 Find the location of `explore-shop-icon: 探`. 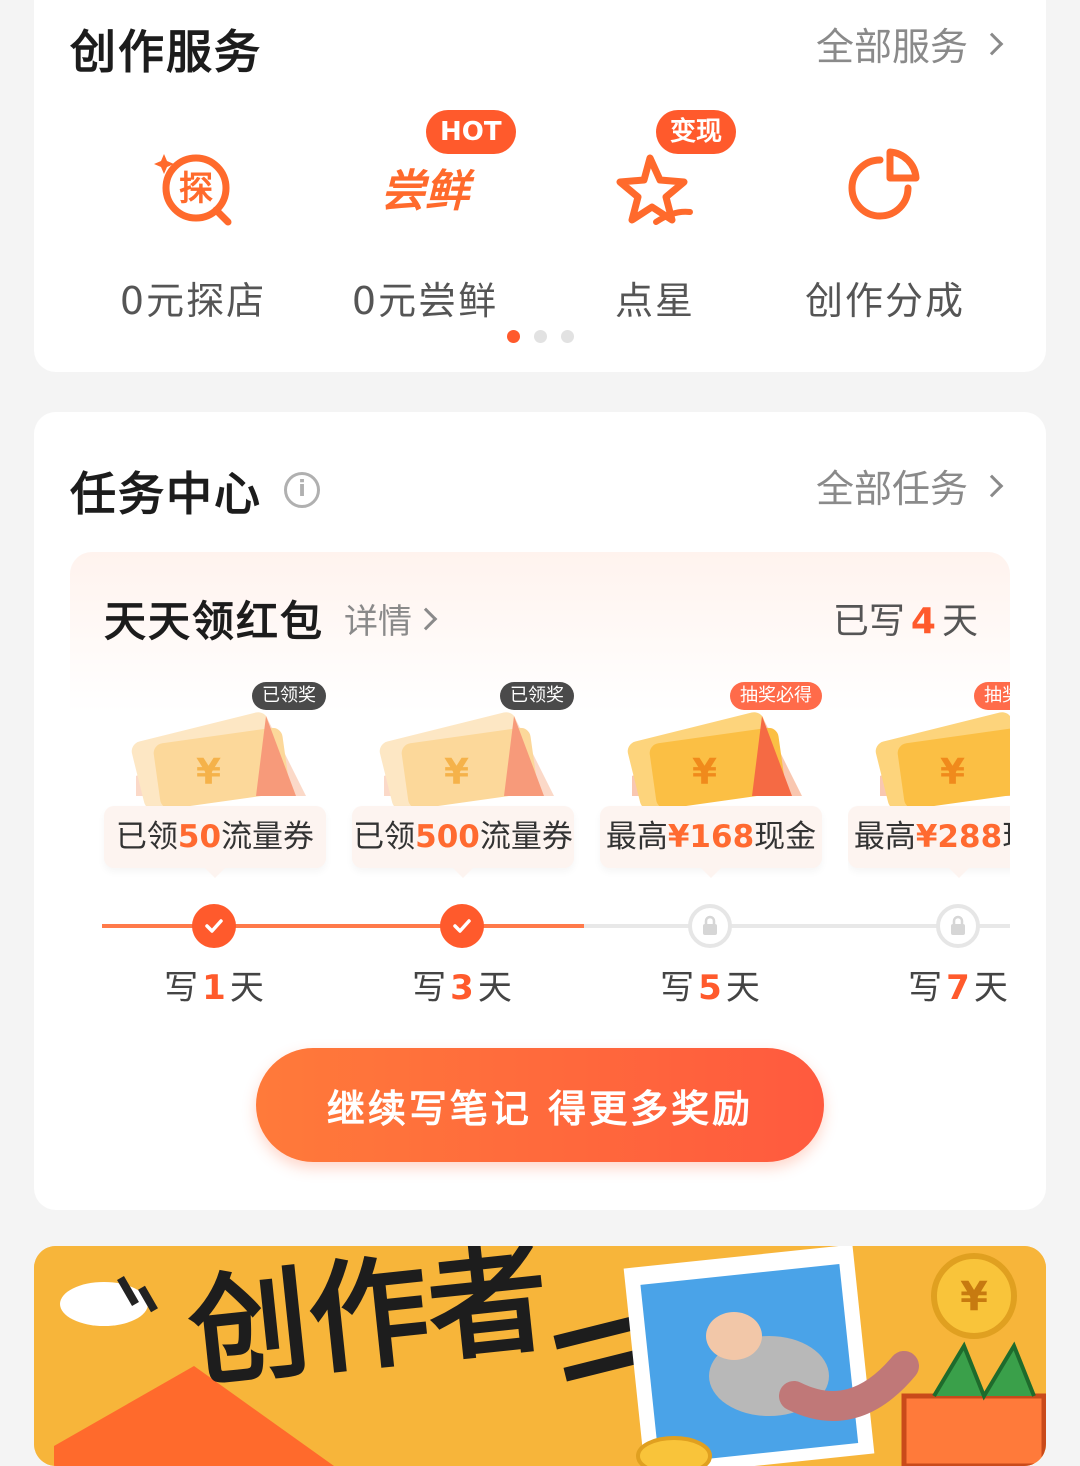

explore-shop-icon: 探 is located at coordinates (193, 190).